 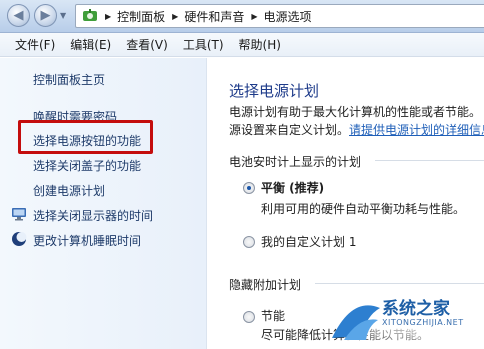 What do you see at coordinates (273, 315) in the screenshot?
I see `plan-power-saver-label: 节能` at bounding box center [273, 315].